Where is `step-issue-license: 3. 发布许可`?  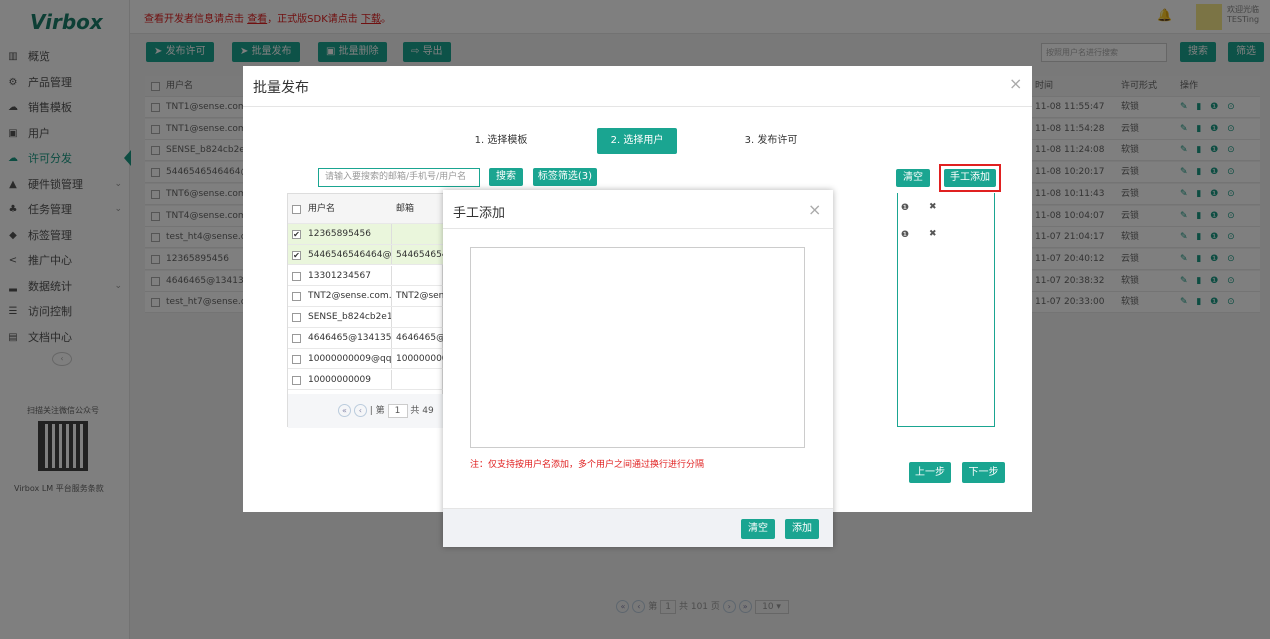
step-issue-license: 3. 发布许可 is located at coordinates (771, 141).